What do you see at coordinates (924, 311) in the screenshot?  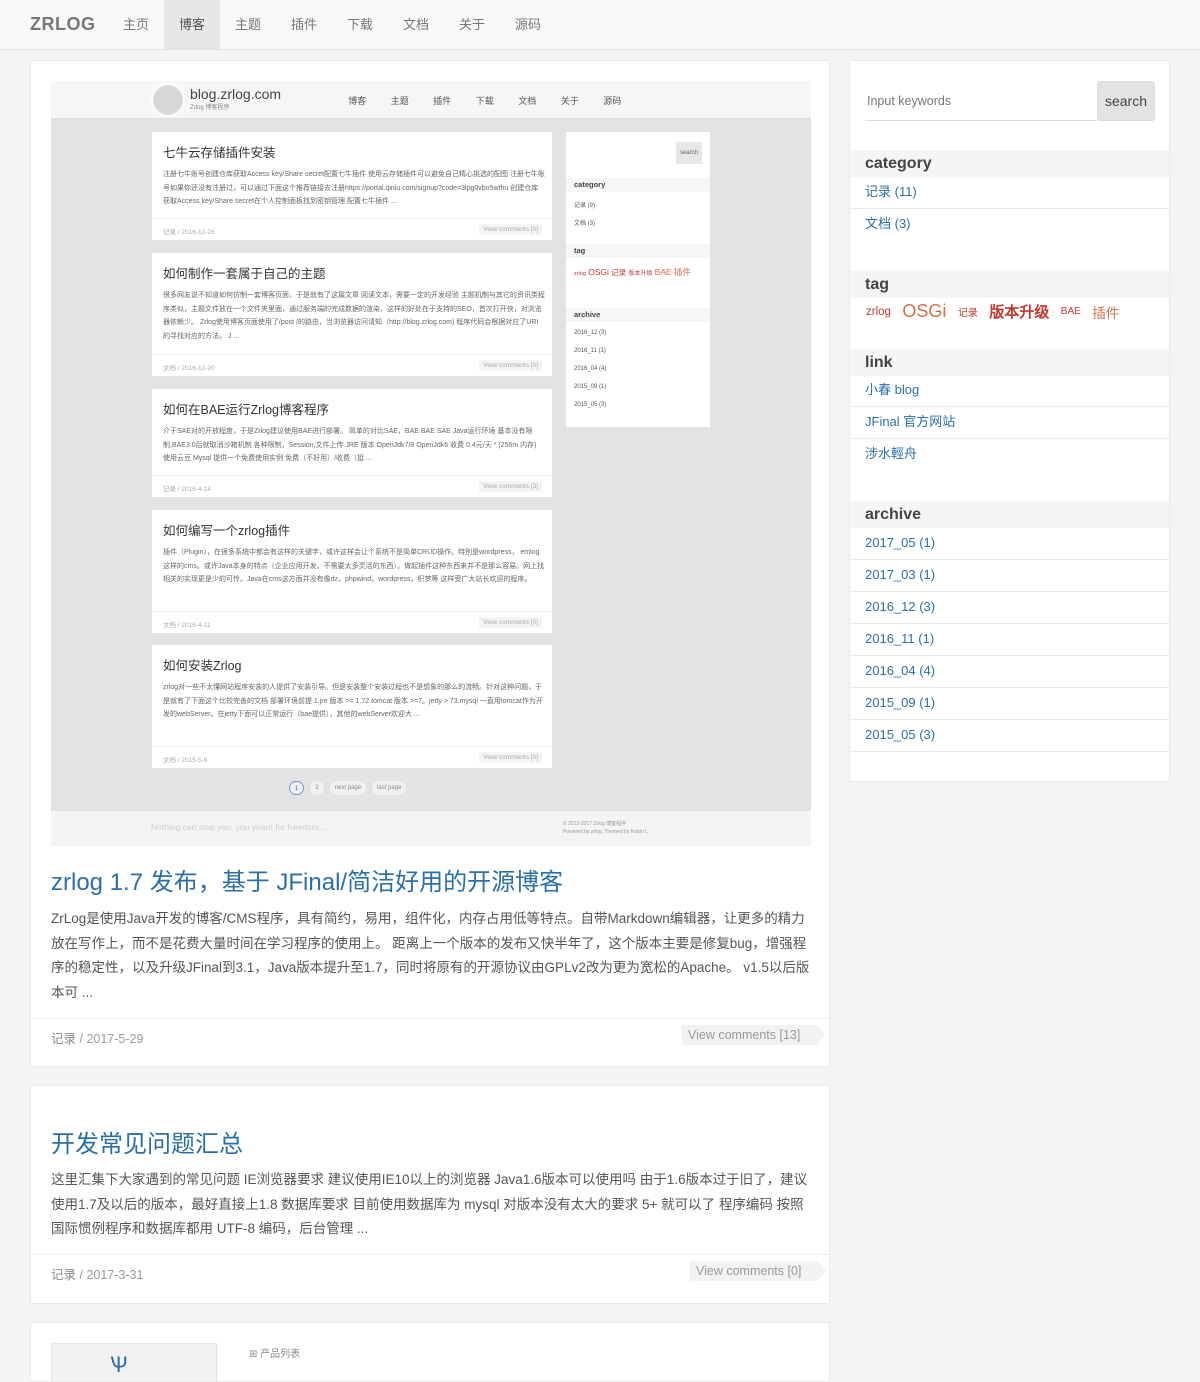 I see `tag-link: OSGi` at bounding box center [924, 311].